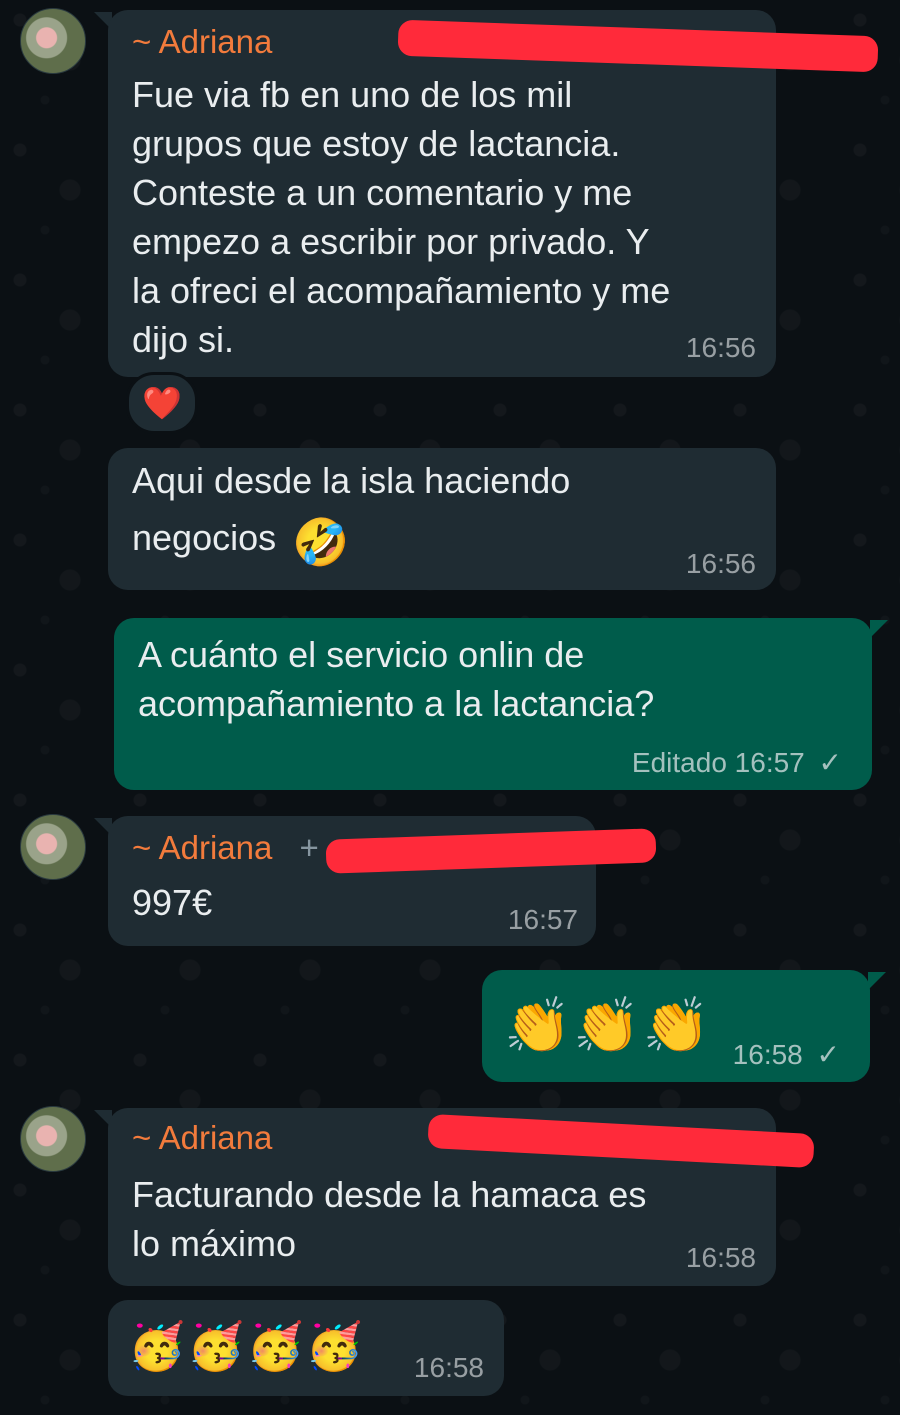  What do you see at coordinates (376, 143) in the screenshot?
I see `message-line: grupos que estoy de lactancia.` at bounding box center [376, 143].